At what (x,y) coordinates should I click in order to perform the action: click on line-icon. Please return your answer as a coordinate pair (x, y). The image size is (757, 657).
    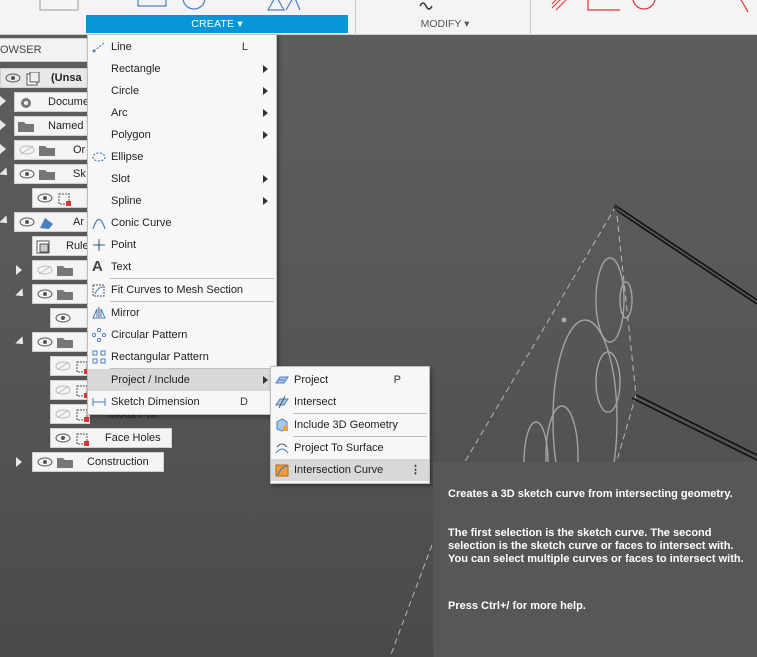
    Looking at the image, I should click on (98, 47).